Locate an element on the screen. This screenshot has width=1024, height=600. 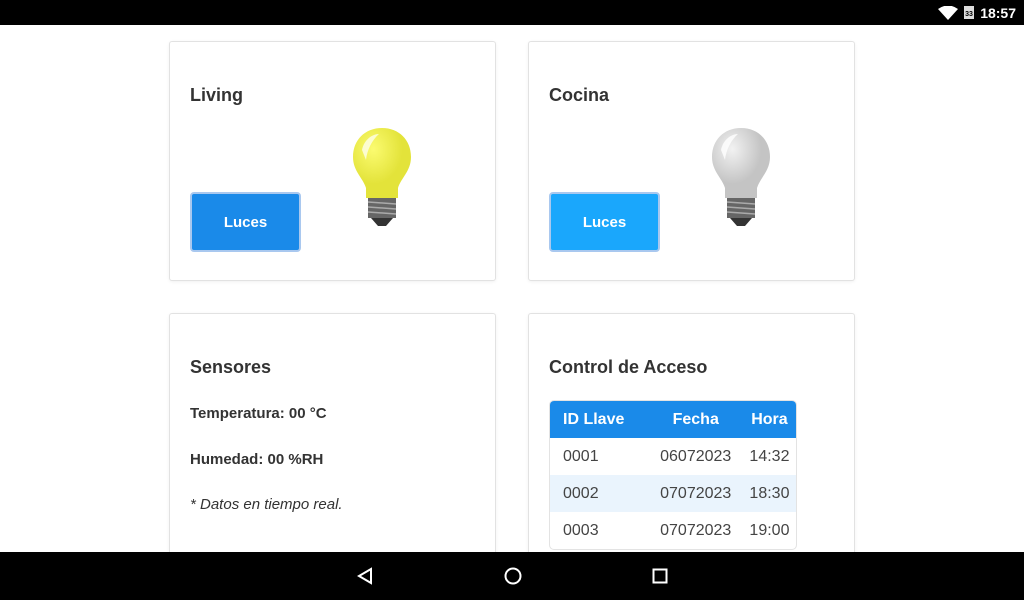
table-row: 0003 07072023 19:00 is located at coordinates (673, 530).